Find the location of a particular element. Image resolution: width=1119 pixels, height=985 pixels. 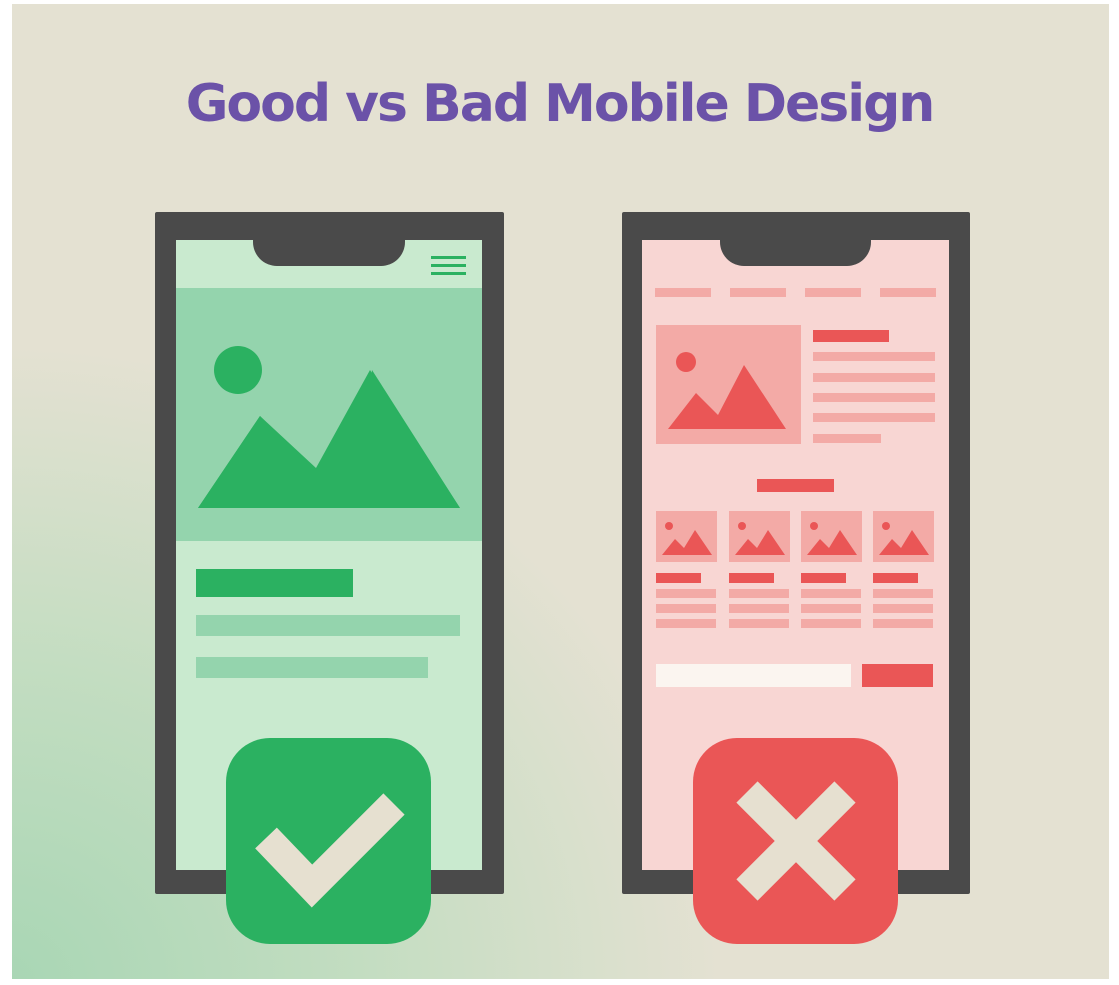

bad-input-field is located at coordinates (753, 675).